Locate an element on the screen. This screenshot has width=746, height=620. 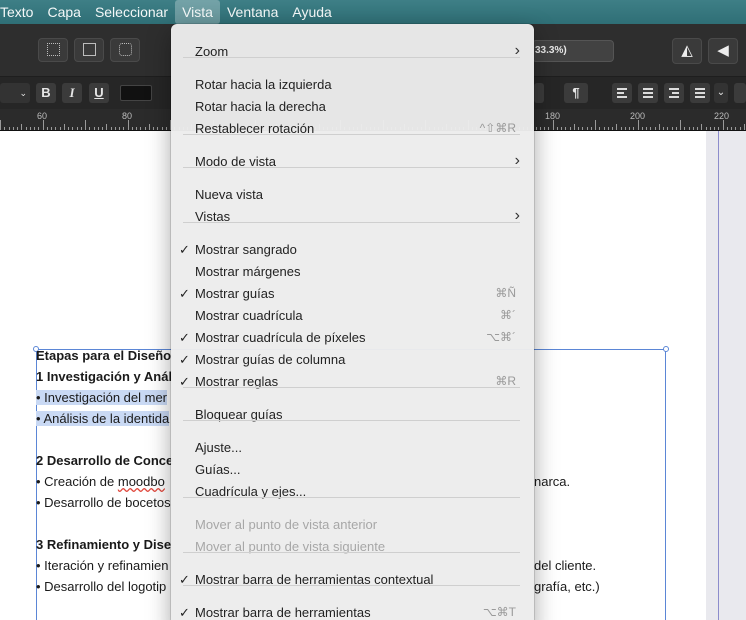
align-left-button is located at coordinates (622, 93).